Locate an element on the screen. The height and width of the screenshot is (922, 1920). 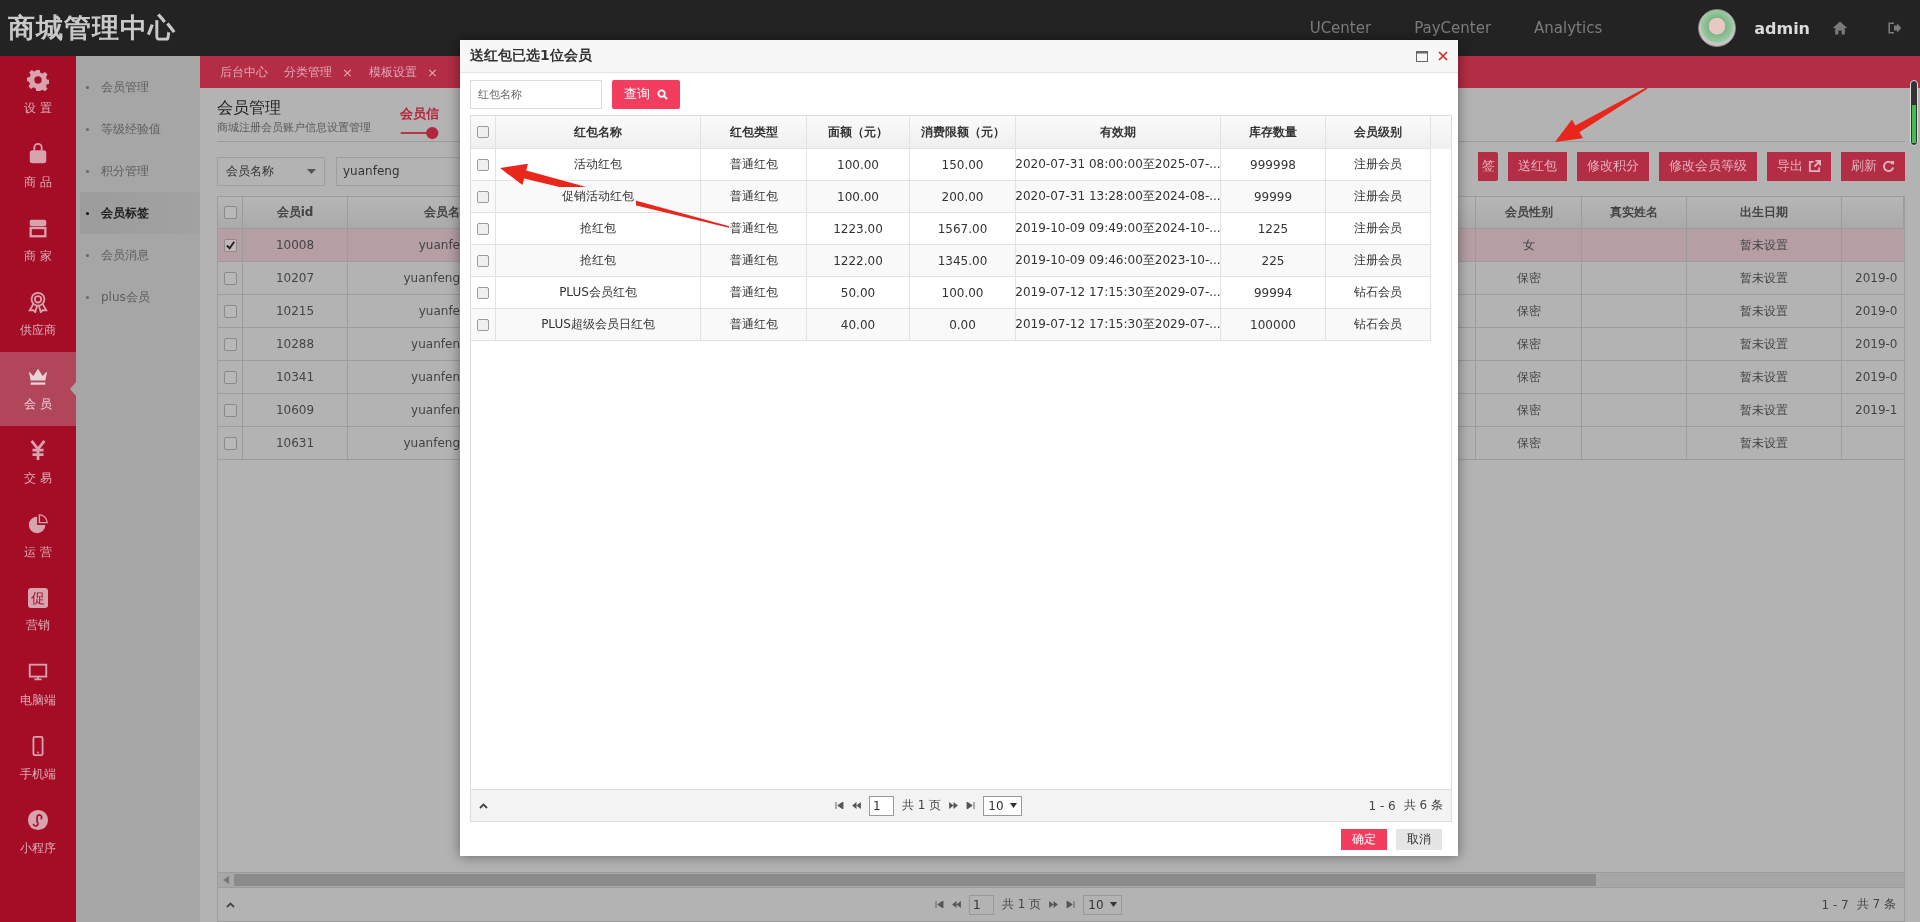
home-icon is located at coordinates (1840, 28).